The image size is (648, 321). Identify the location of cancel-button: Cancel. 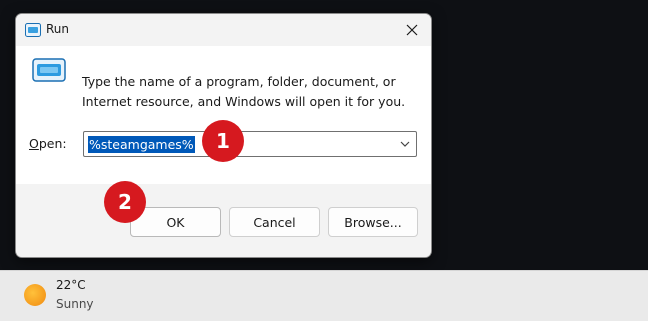
(274, 222).